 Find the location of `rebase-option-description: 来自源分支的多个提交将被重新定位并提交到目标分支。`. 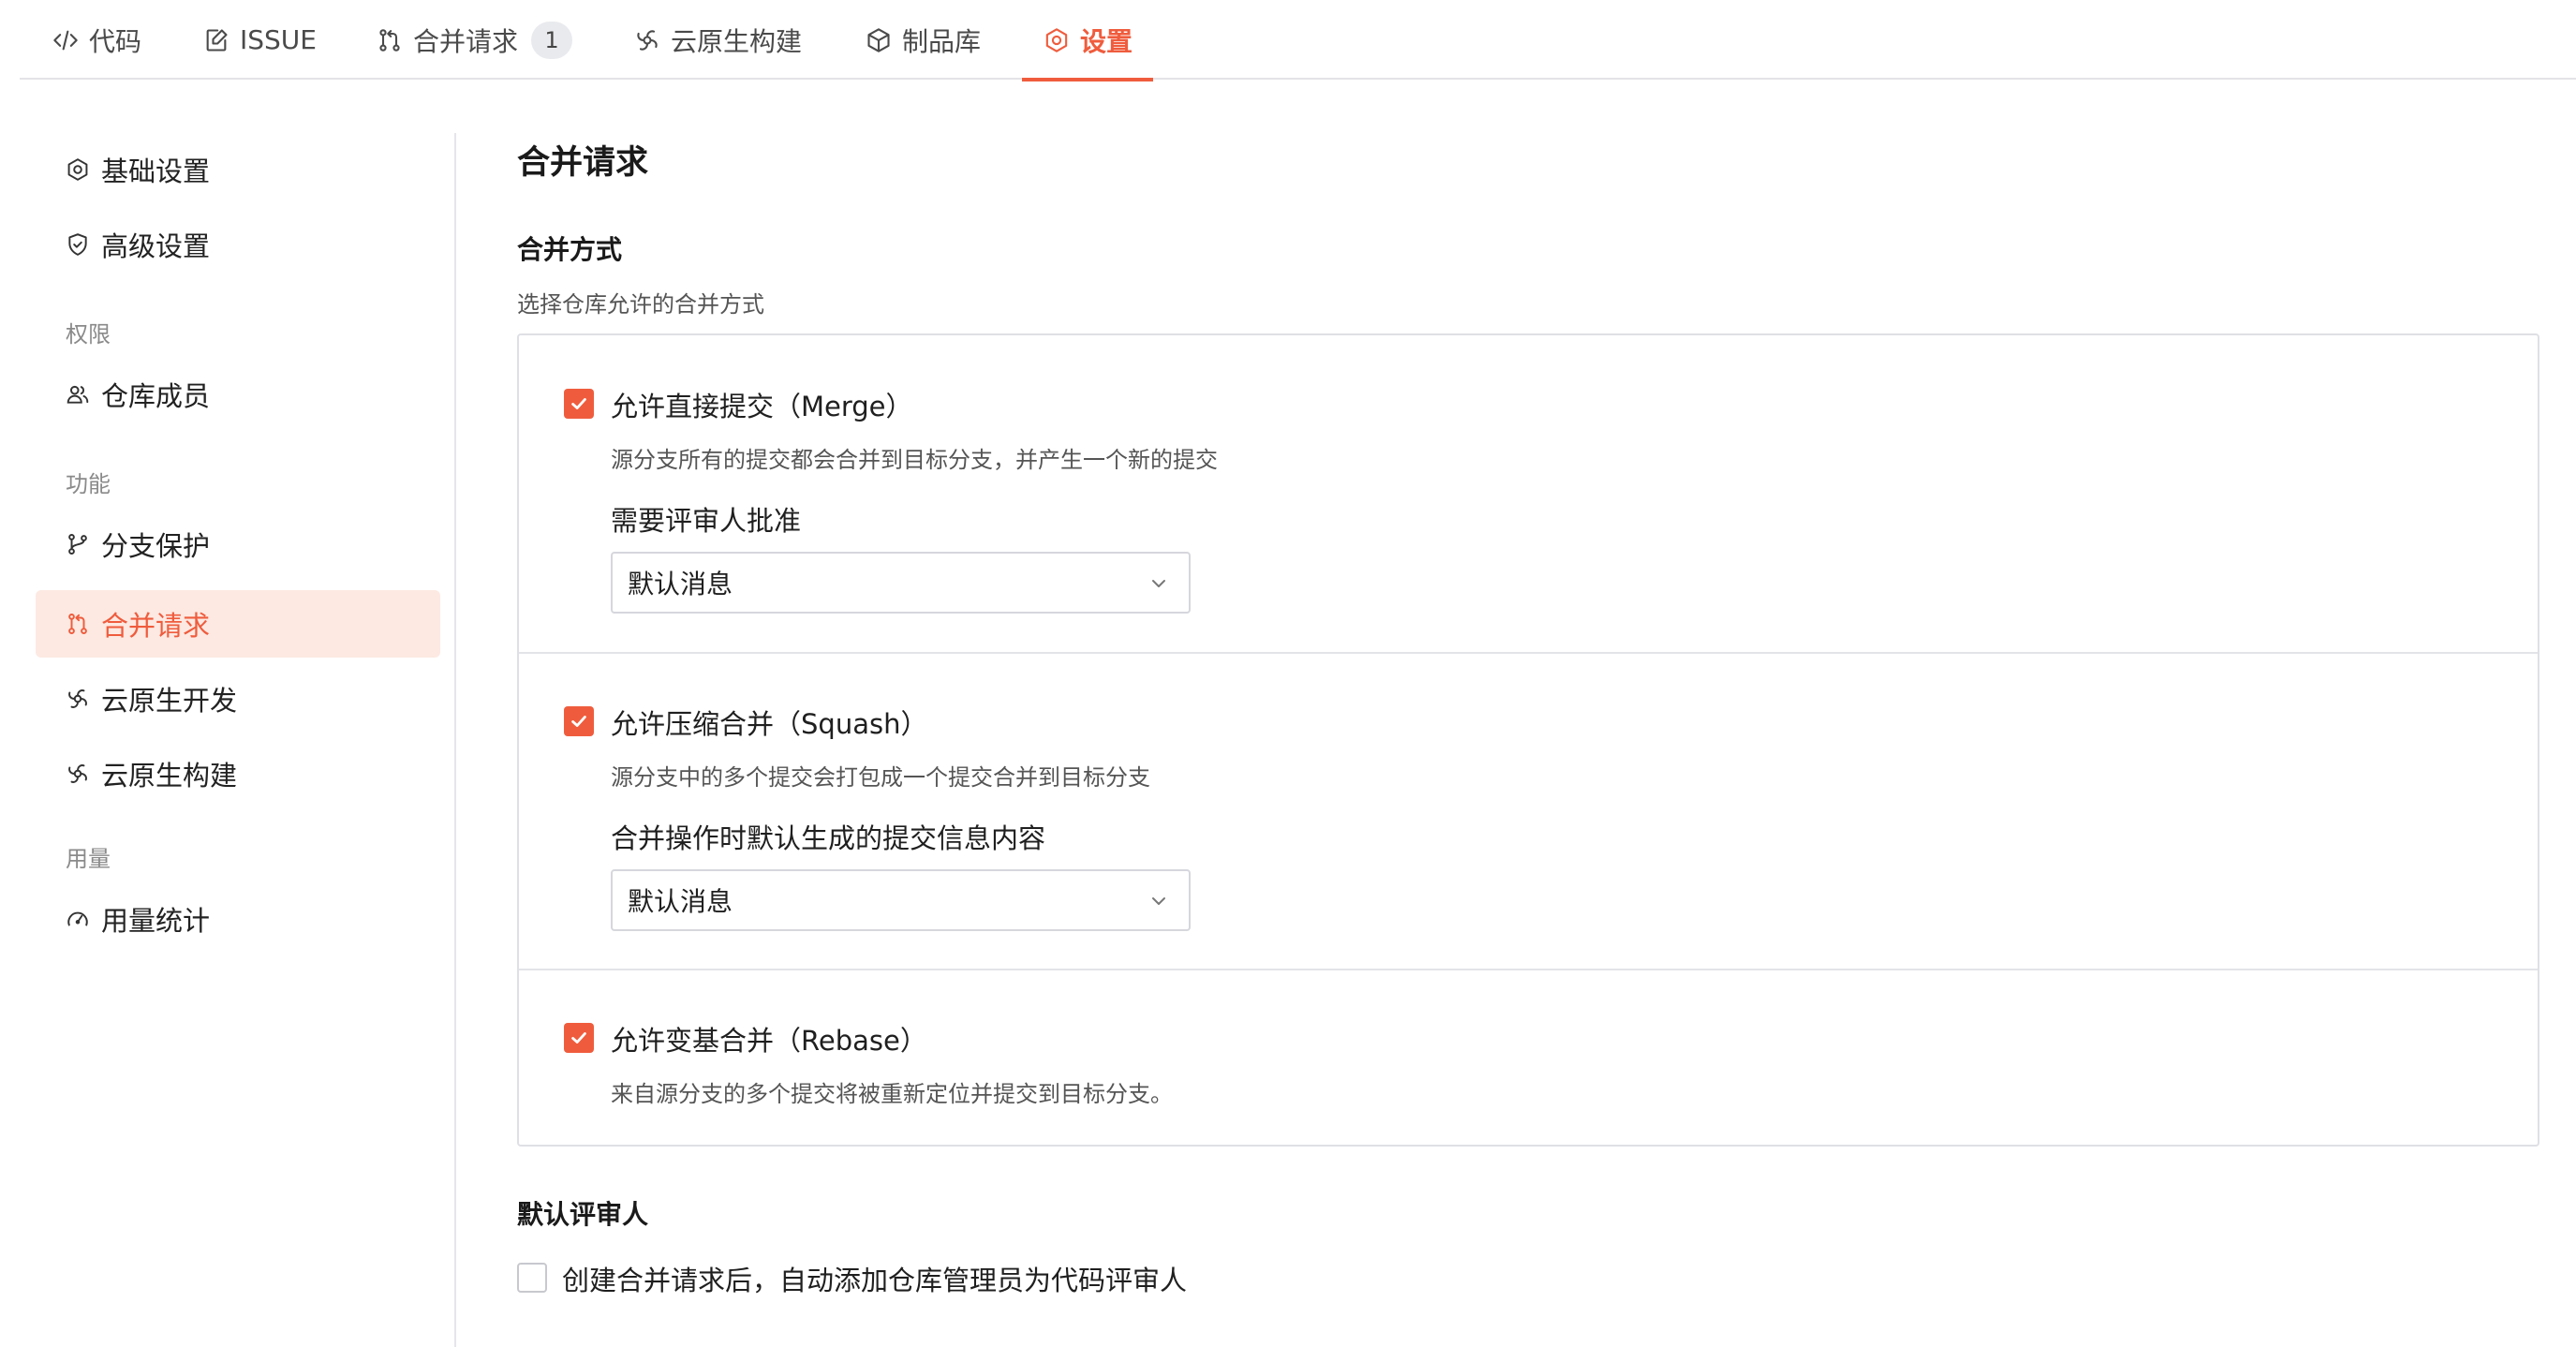

rebase-option-description: 来自源分支的多个提交将被重新定位并提交到目标分支。 is located at coordinates (892, 1094).